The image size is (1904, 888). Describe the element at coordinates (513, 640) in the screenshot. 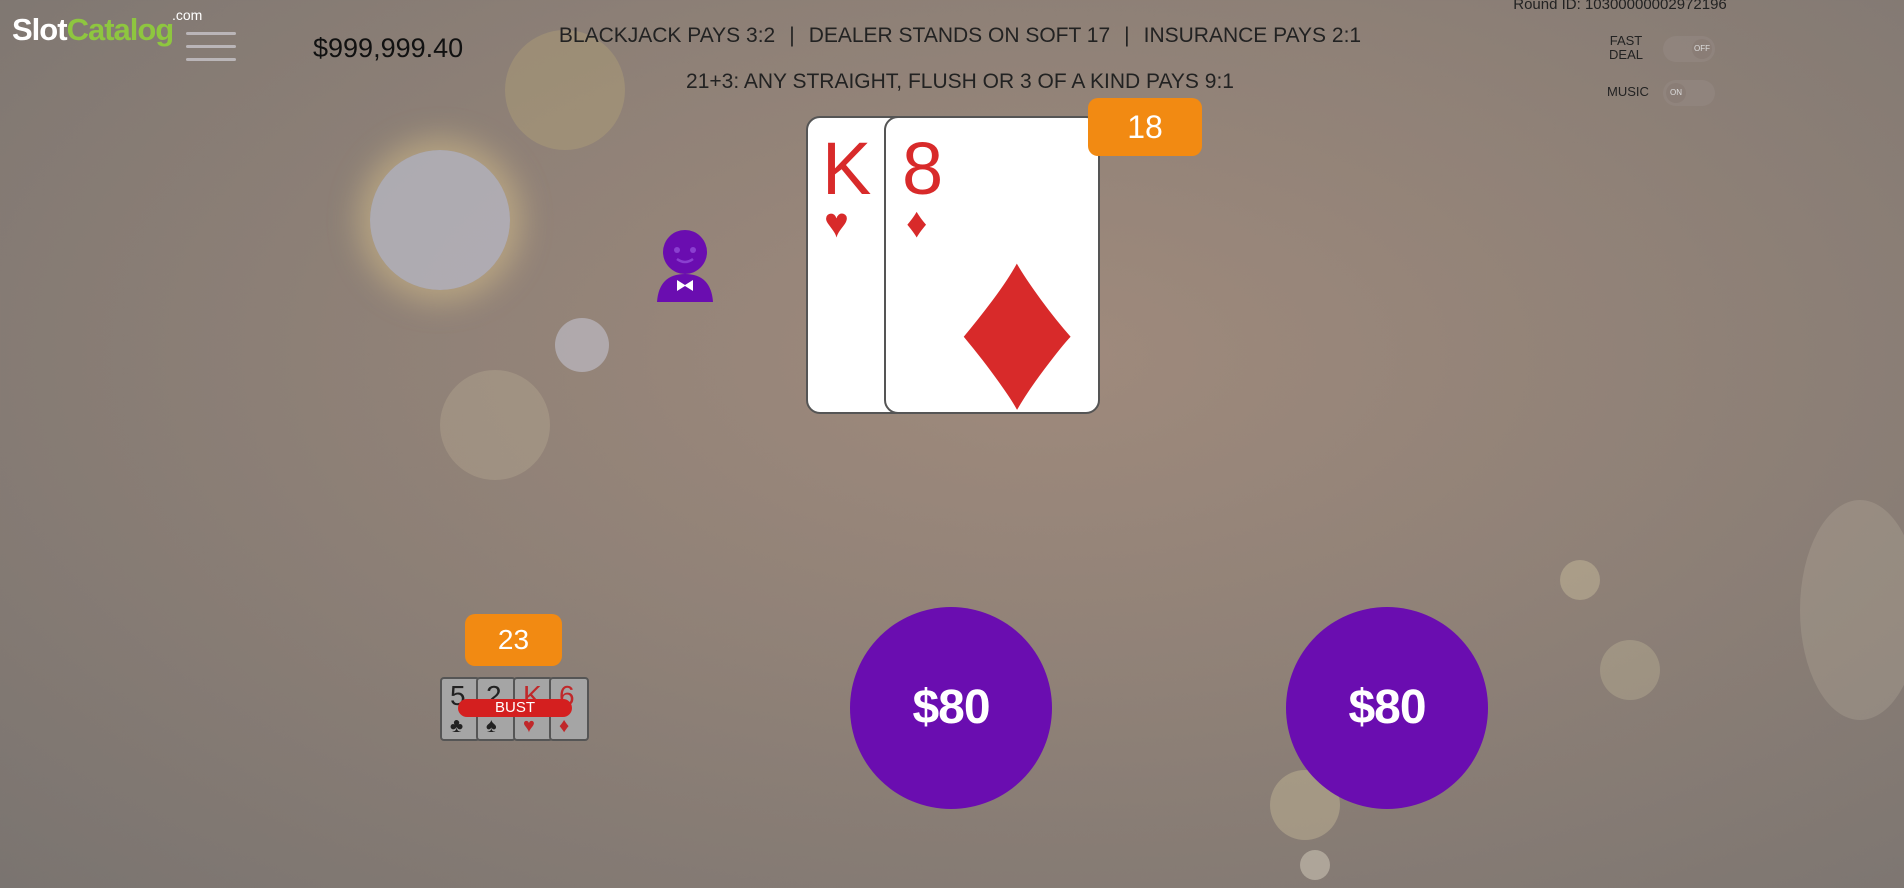

I see `player-score-badge: 23` at that location.